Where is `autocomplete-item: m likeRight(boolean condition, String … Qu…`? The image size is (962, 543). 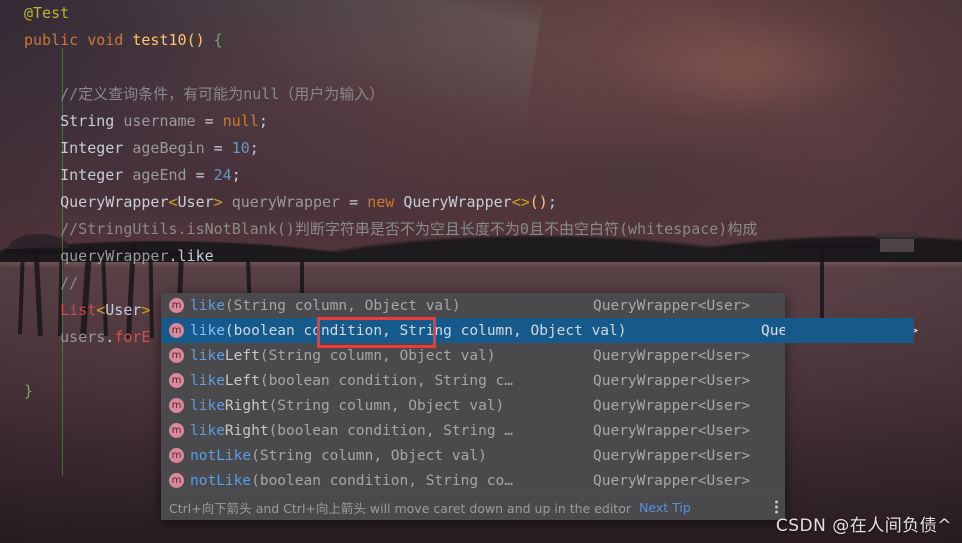 autocomplete-item: m likeRight(boolean condition, String … Qu… is located at coordinates (473, 430).